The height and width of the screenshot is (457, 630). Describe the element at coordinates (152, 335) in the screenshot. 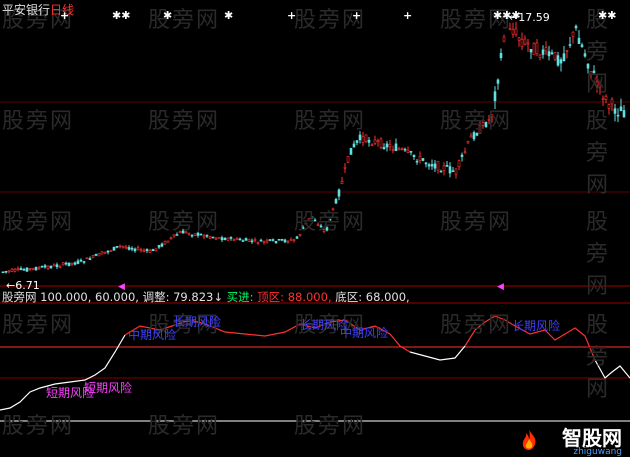

I see `mid-risk-annotation: 中期风险` at that location.